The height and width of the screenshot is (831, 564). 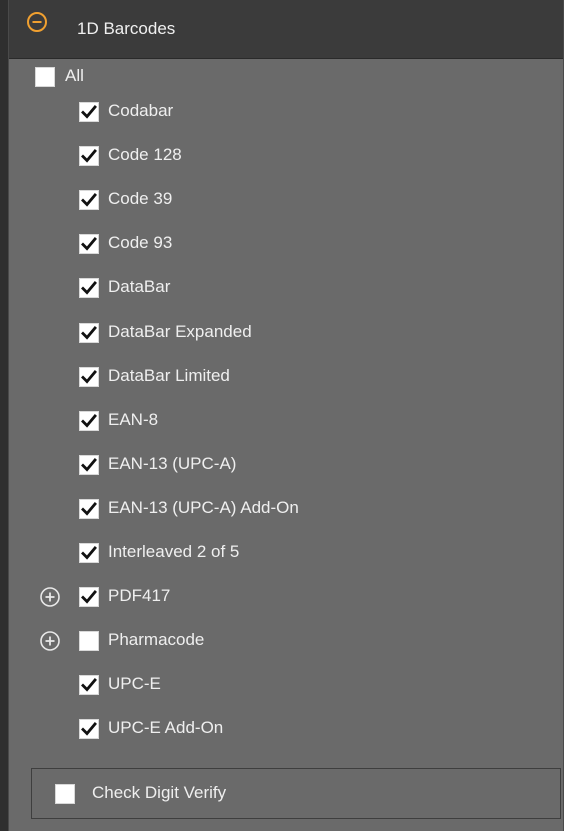 What do you see at coordinates (174, 551) in the screenshot?
I see `barcode-item-label: Interleaved 2 of 5` at bounding box center [174, 551].